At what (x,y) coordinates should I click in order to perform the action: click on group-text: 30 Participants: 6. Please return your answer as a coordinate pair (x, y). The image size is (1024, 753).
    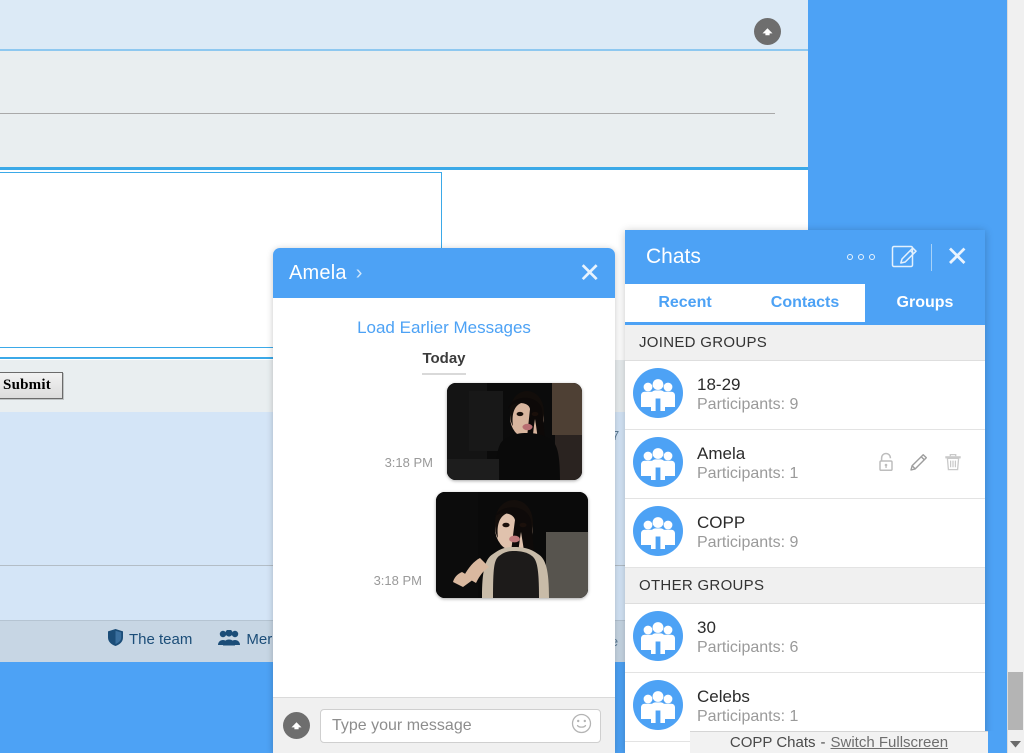
    Looking at the image, I should click on (834, 638).